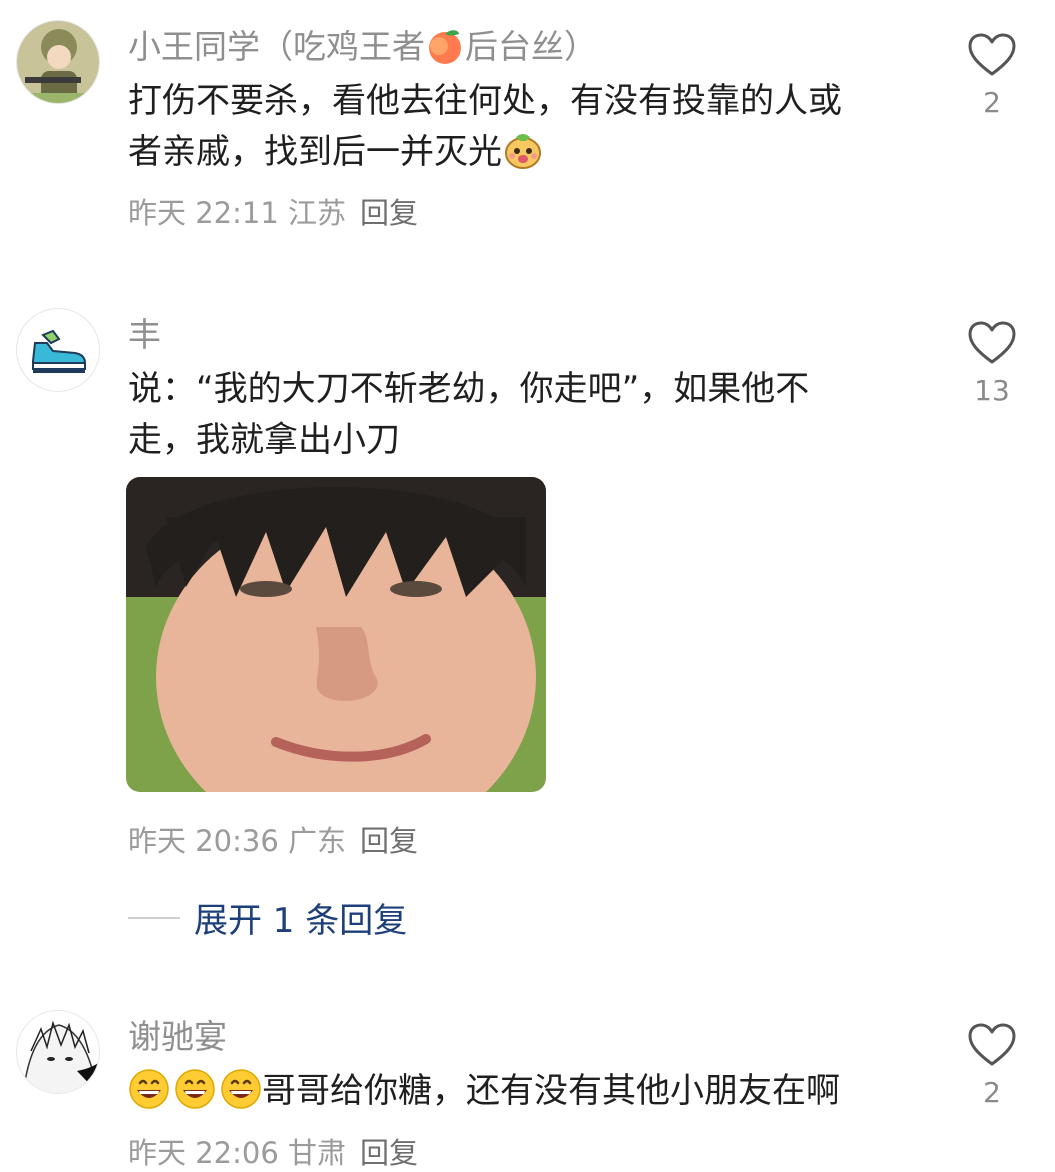 Image resolution: width=1055 pixels, height=1172 pixels. What do you see at coordinates (362, 44) in the screenshot?
I see `username: 小王同学（吃鸡王者 后台丝）` at bounding box center [362, 44].